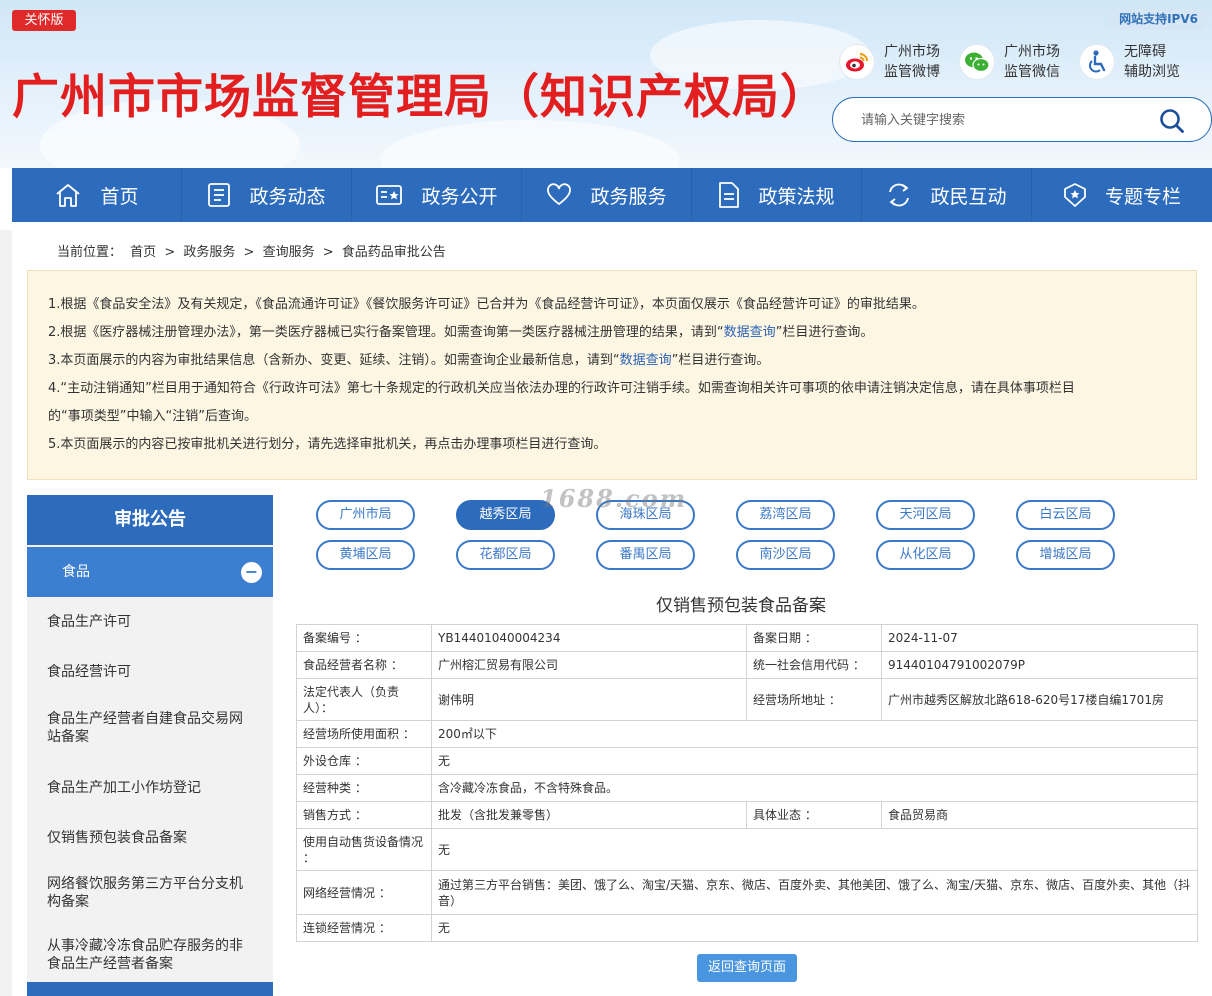 This screenshot has height=996, width=1212. Describe the element at coordinates (44, 20) in the screenshot. I see `care-version-badge: 关怀版` at that location.